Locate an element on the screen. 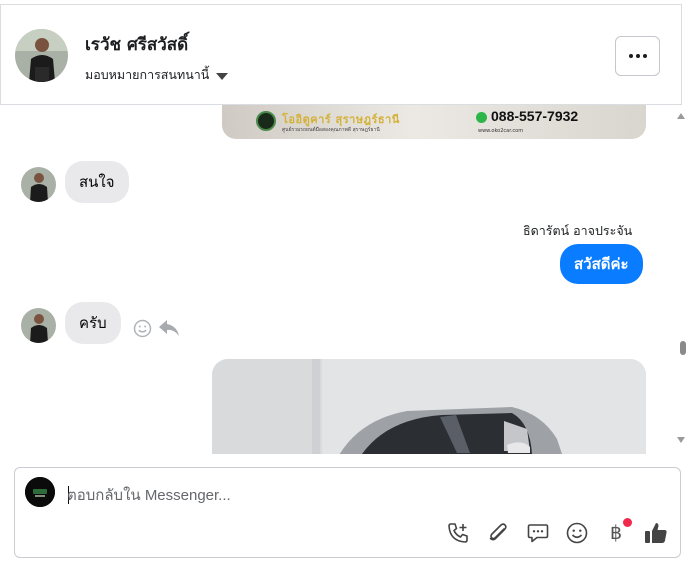  scroll-thumb is located at coordinates (683, 348).